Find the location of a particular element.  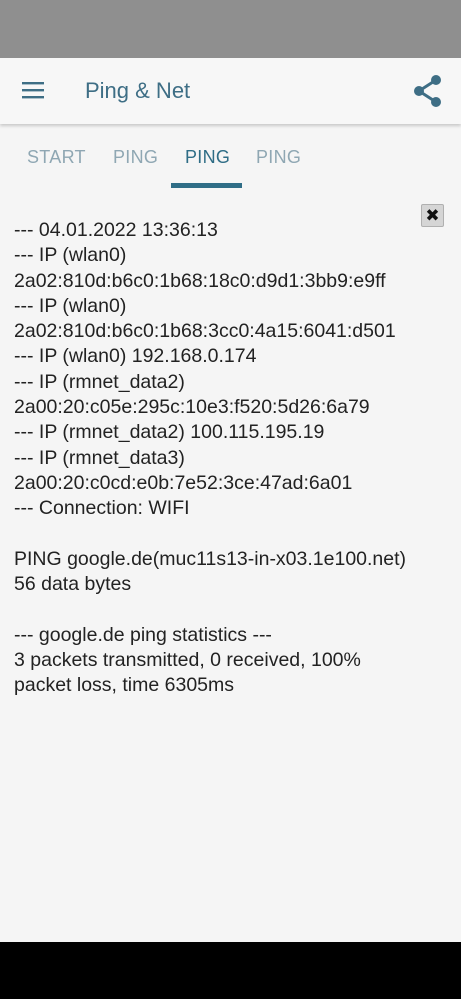

output-line: --- 04.01.2022 13:36:13 is located at coordinates (116, 230).